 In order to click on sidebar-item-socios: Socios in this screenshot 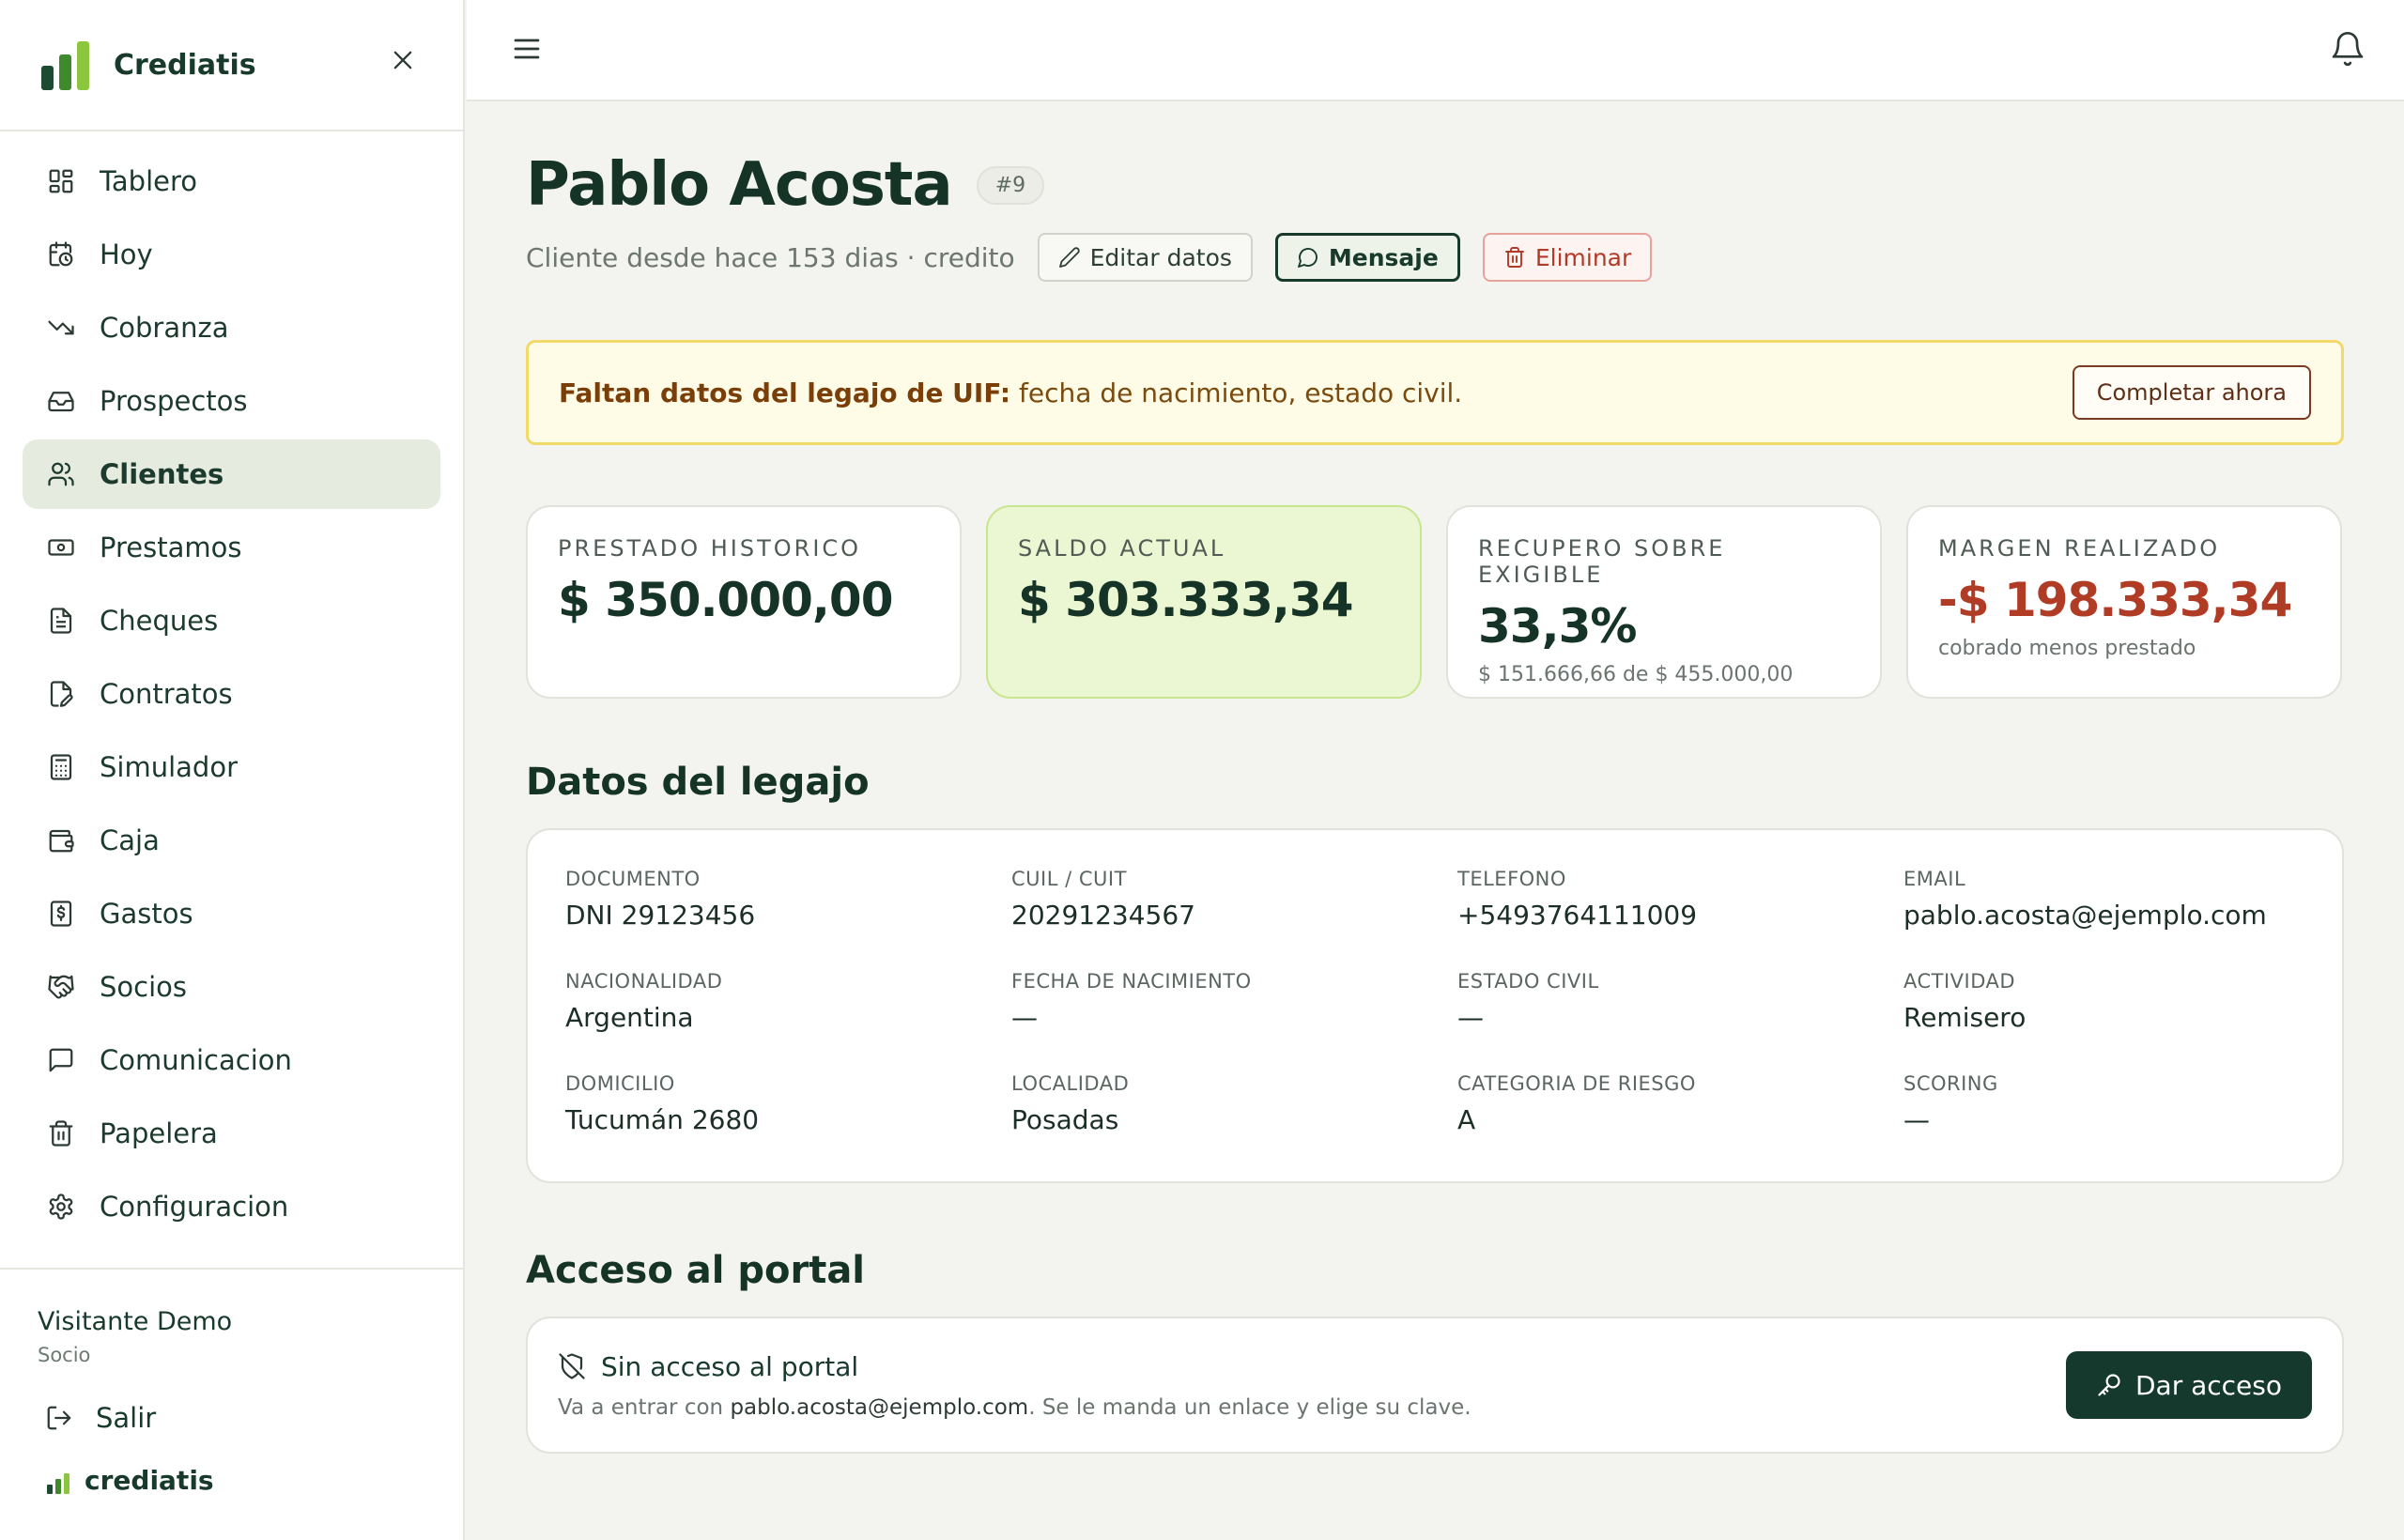, I will do `click(231, 987)`.